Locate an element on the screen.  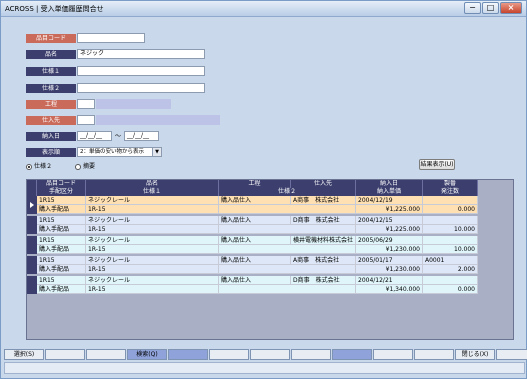
spec1-input is located at coordinates (141, 71).